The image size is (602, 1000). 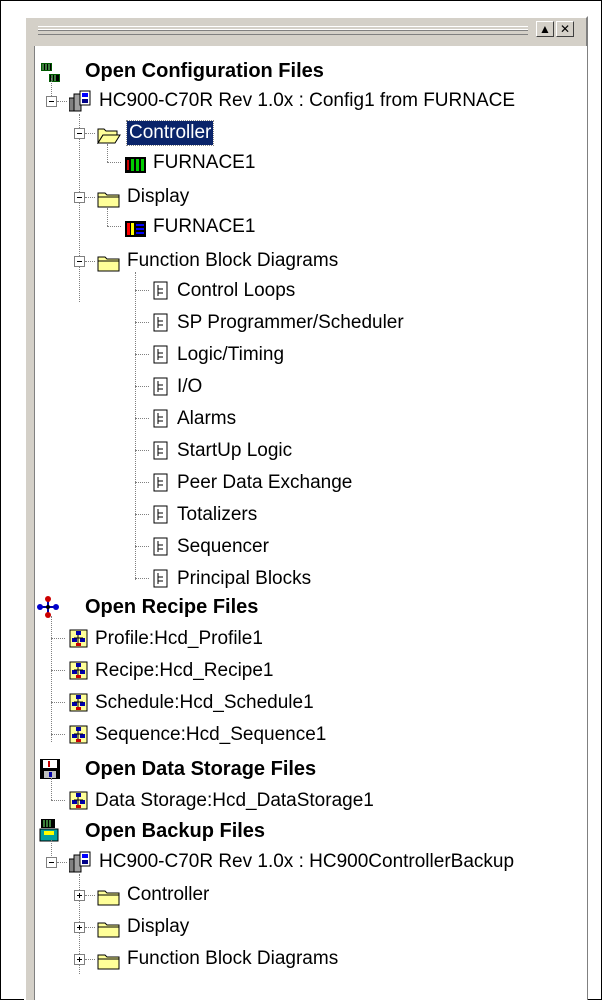 What do you see at coordinates (184, 670) in the screenshot?
I see `recipe-item-label: Recipe:Hcd_Recipe1` at bounding box center [184, 670].